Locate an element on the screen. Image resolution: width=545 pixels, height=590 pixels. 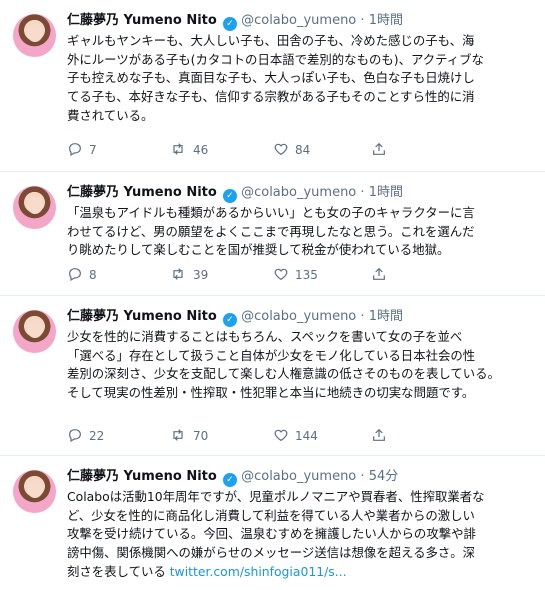
like-button: 84 is located at coordinates (291, 150).